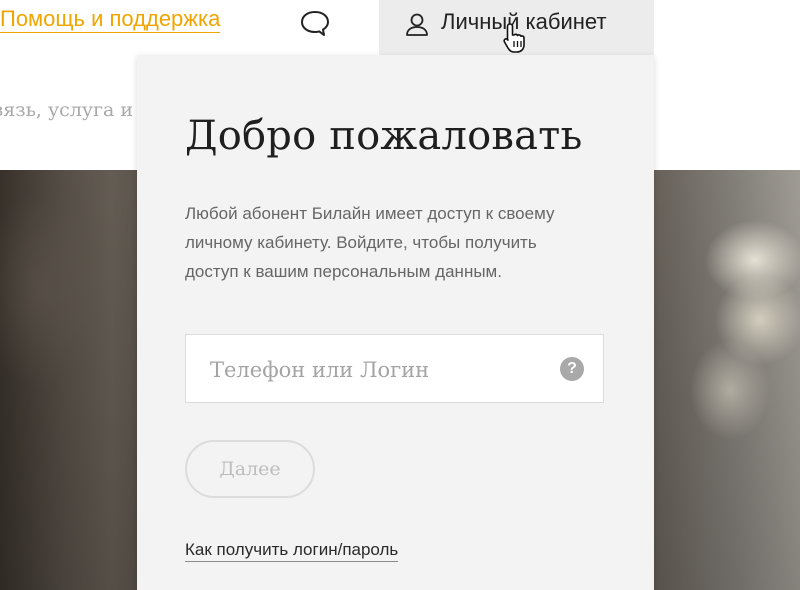 This screenshot has width=800, height=590. I want to click on chat-button, so click(315, 23).